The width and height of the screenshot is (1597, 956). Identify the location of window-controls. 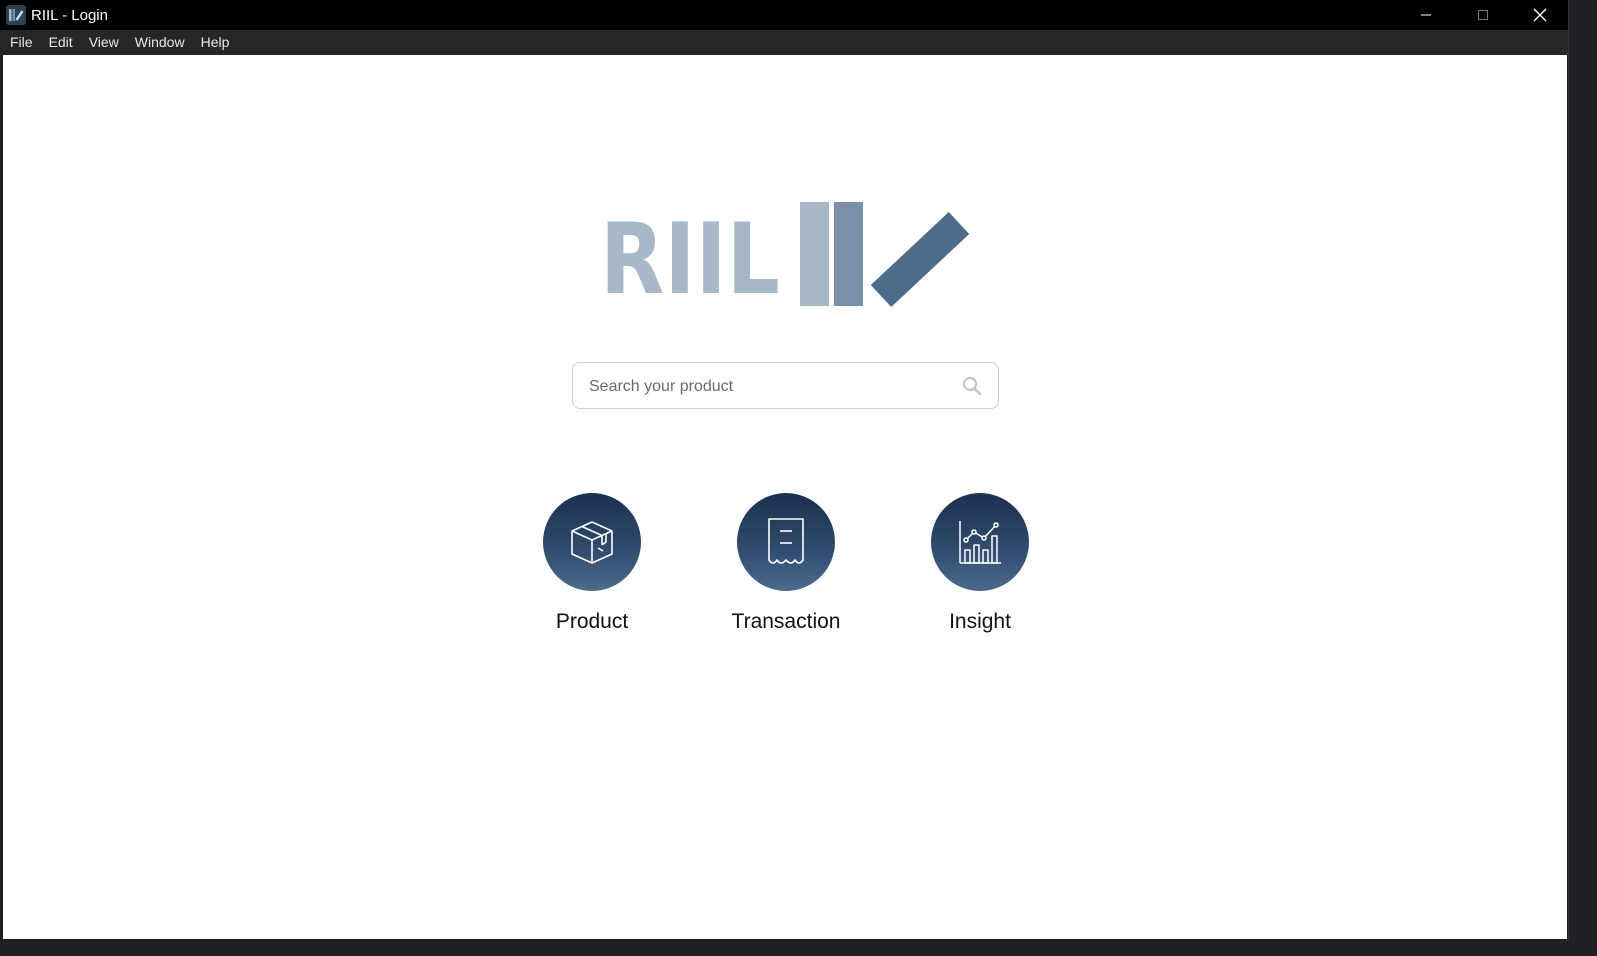
(1482, 15).